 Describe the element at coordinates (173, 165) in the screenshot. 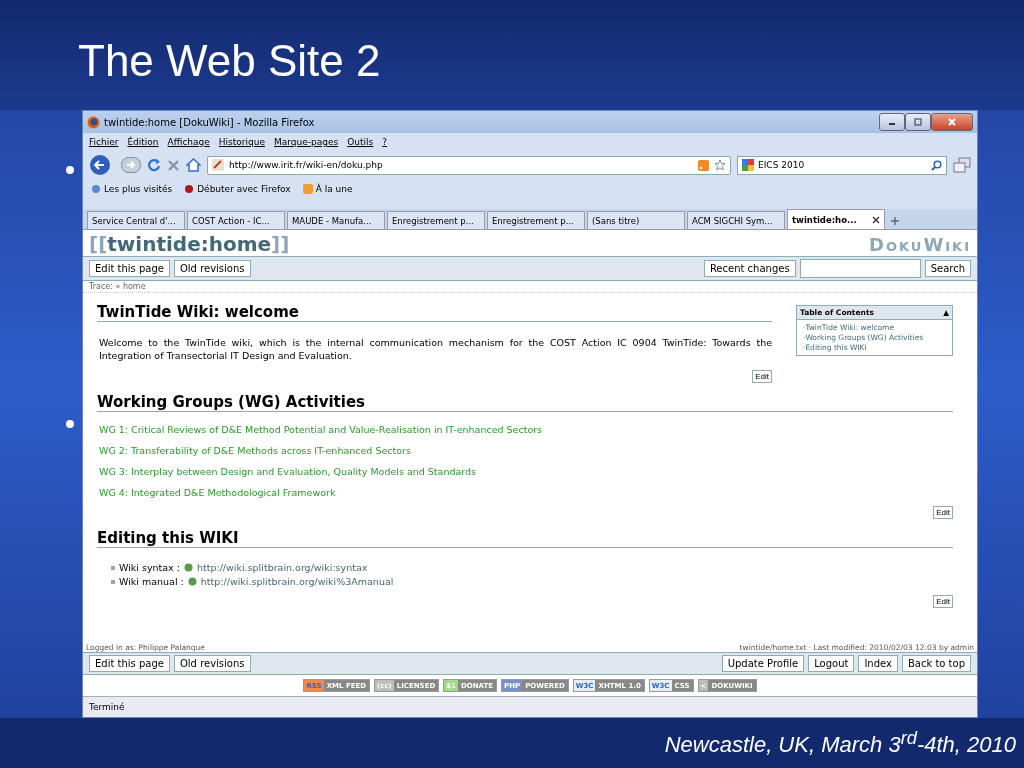

I see `stop-icon` at that location.